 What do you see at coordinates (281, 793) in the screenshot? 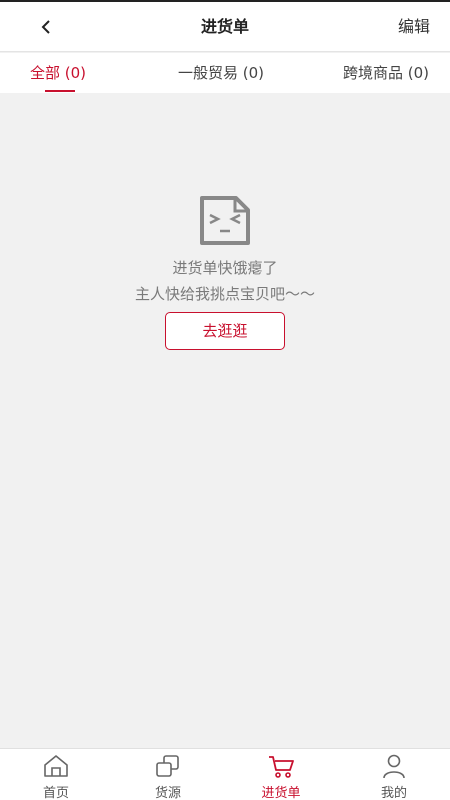
I see `nav-label-cart: 进货单` at bounding box center [281, 793].